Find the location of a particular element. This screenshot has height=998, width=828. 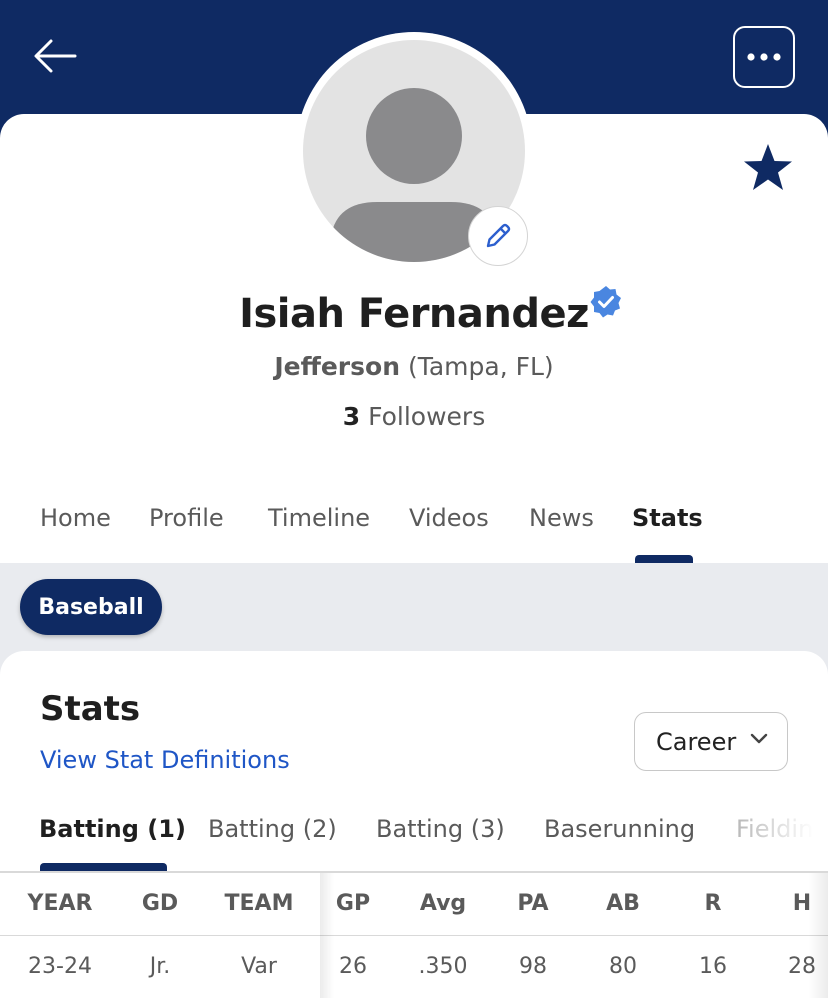

column-header-r: R is located at coordinates (713, 903).